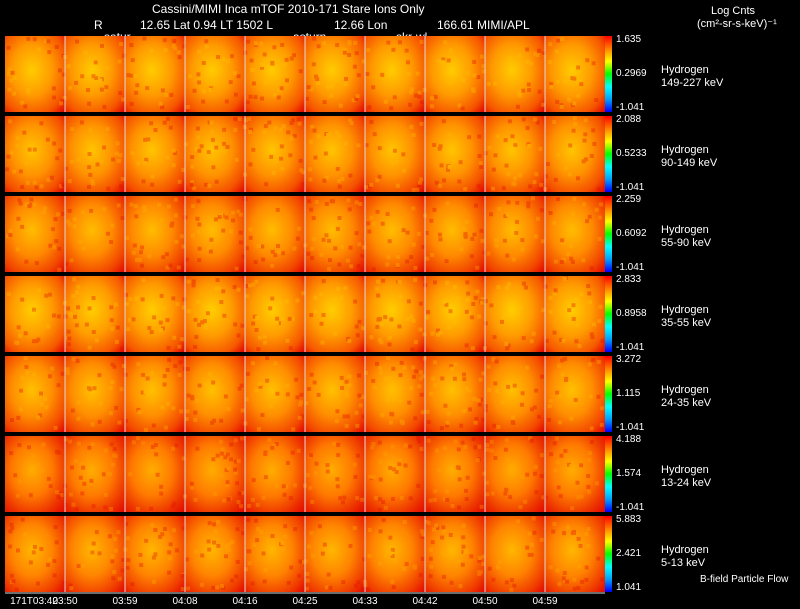 The image size is (800, 609). I want to click on colorbar-mid-label: 1.574, so click(629, 473).